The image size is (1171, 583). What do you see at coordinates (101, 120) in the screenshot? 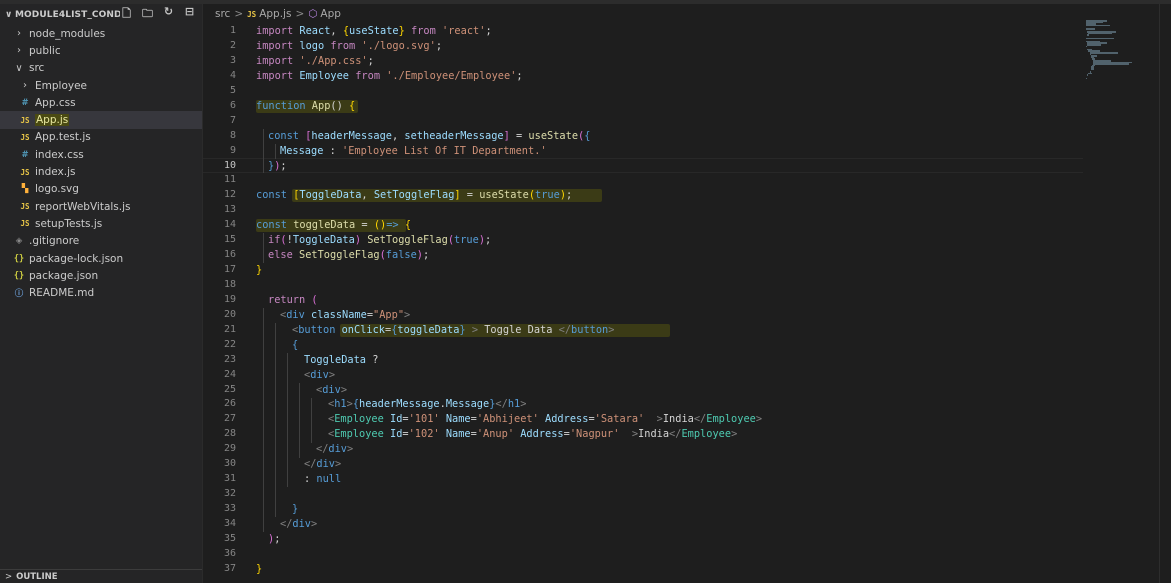
I see `tree-item-app-js: JS App.js` at bounding box center [101, 120].